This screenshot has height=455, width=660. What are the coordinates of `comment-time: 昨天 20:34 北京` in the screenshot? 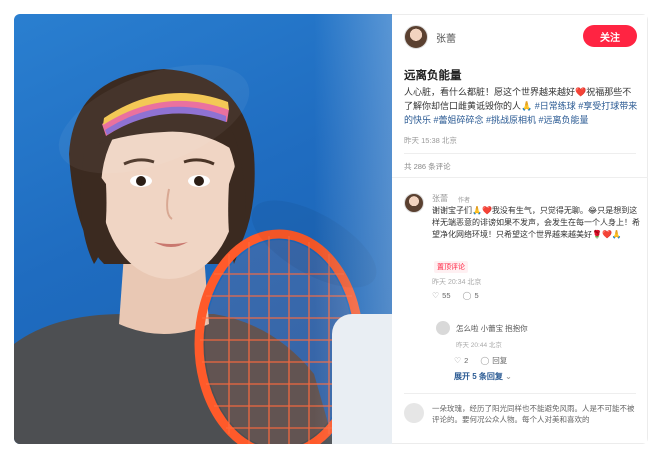 It's located at (457, 282).